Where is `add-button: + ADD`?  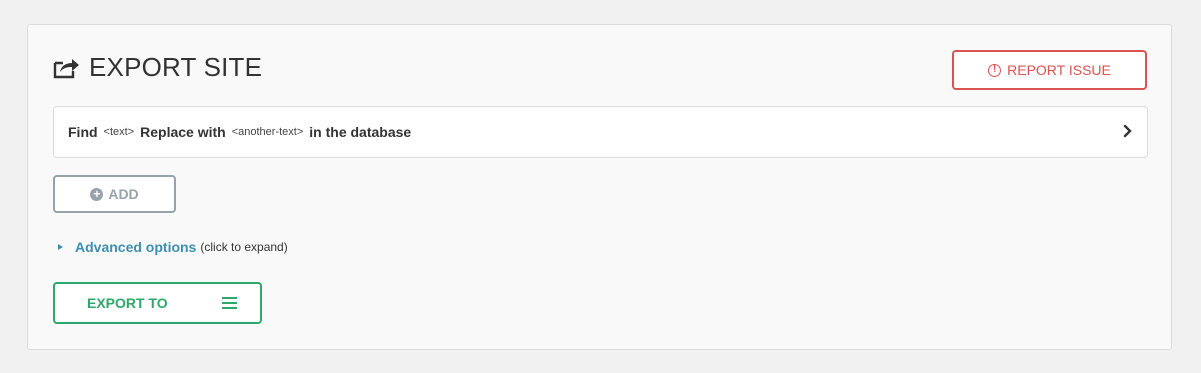
add-button: + ADD is located at coordinates (114, 194).